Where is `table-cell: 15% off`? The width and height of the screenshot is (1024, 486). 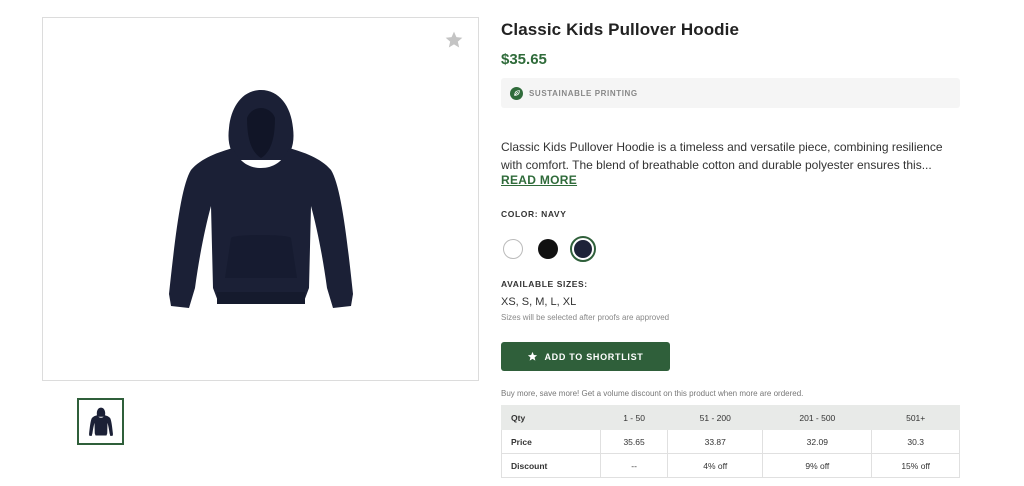 table-cell: 15% off is located at coordinates (915, 465).